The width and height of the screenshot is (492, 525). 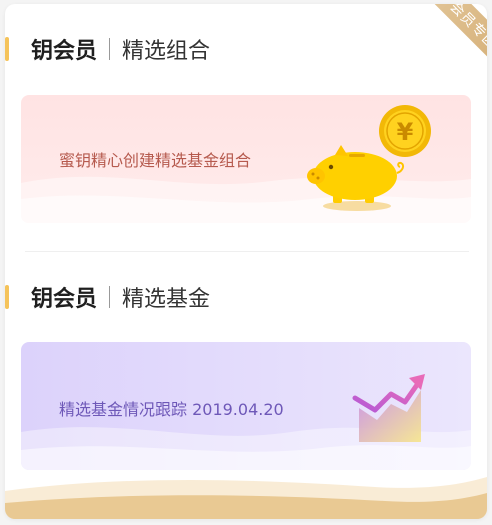 What do you see at coordinates (166, 299) in the screenshot?
I see `section-title: 精选基金` at bounding box center [166, 299].